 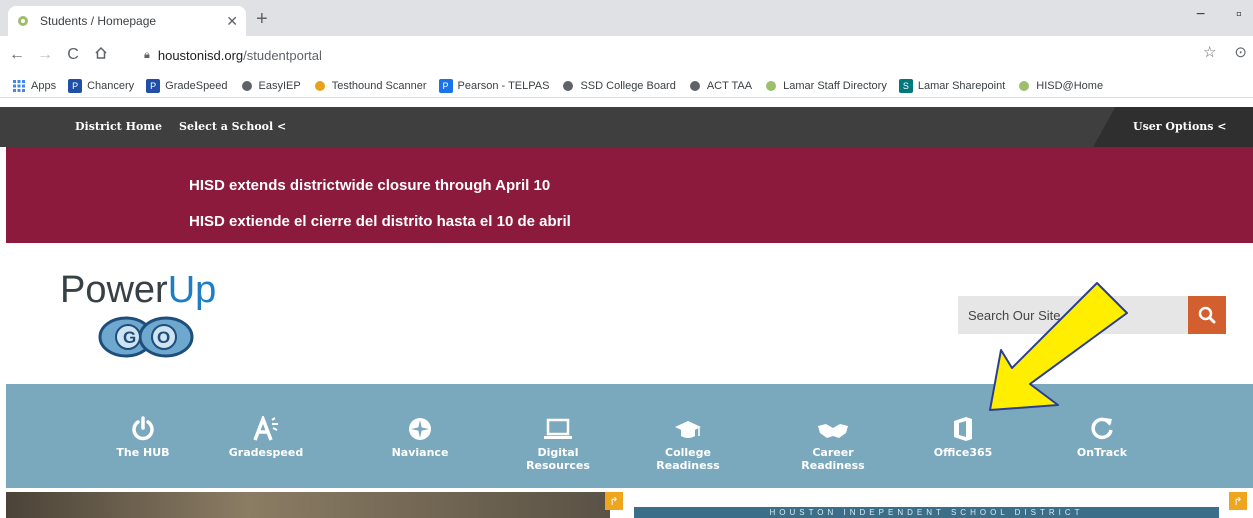 I want to click on annotation-arrow-icon, so click(x=1058, y=346).